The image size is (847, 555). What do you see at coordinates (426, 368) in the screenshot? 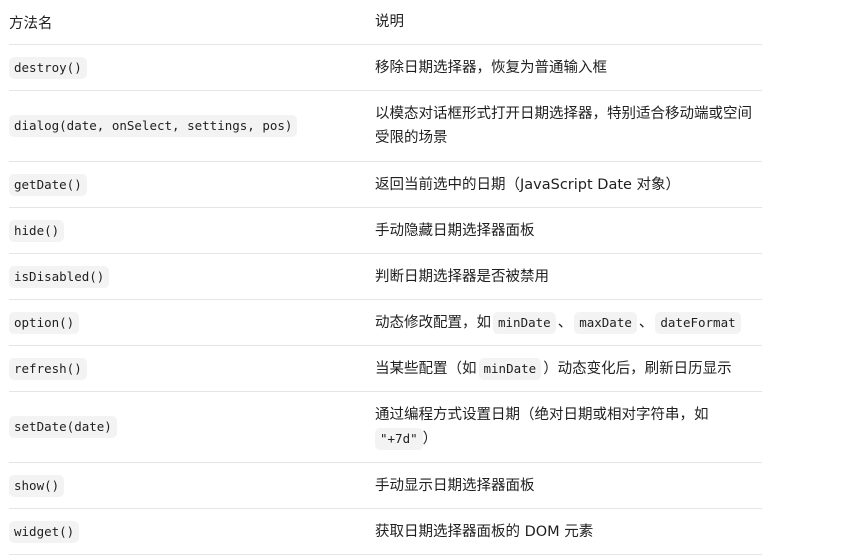
I see `description-text: 当某些配置（如` at bounding box center [426, 368].